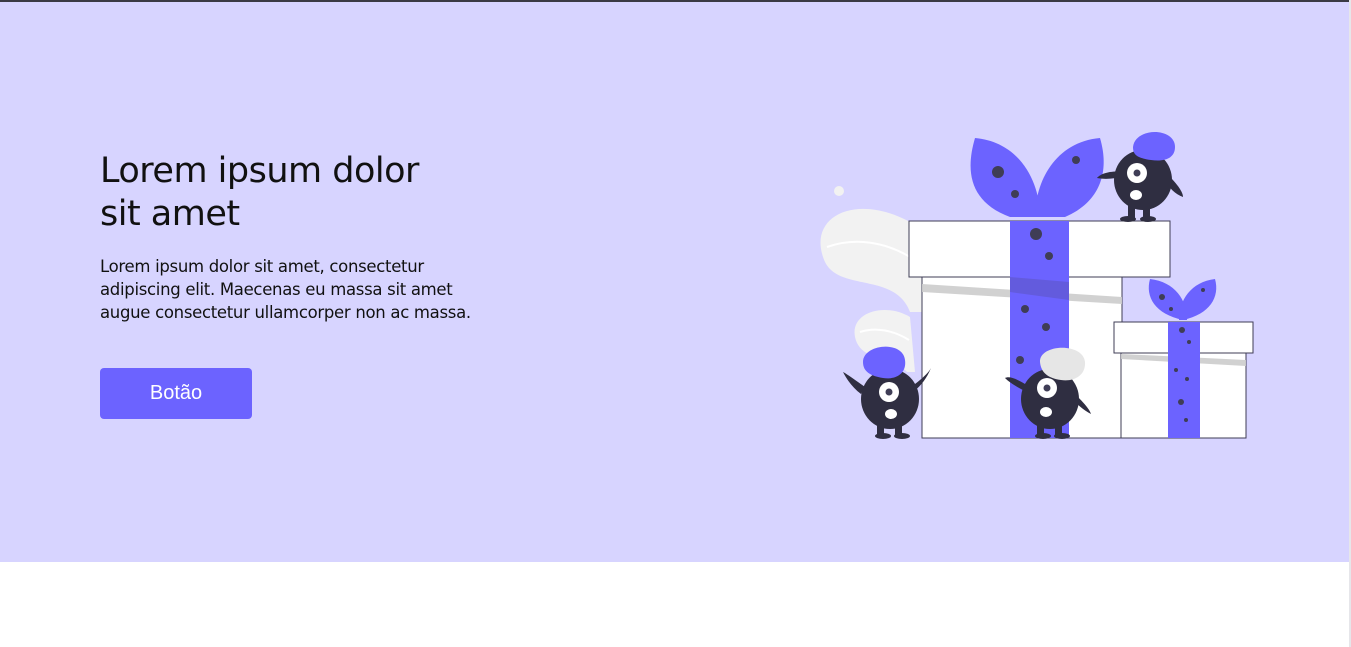  What do you see at coordinates (260, 193) in the screenshot?
I see `hero-title: Lorem ipsum dolor sit amet` at bounding box center [260, 193].